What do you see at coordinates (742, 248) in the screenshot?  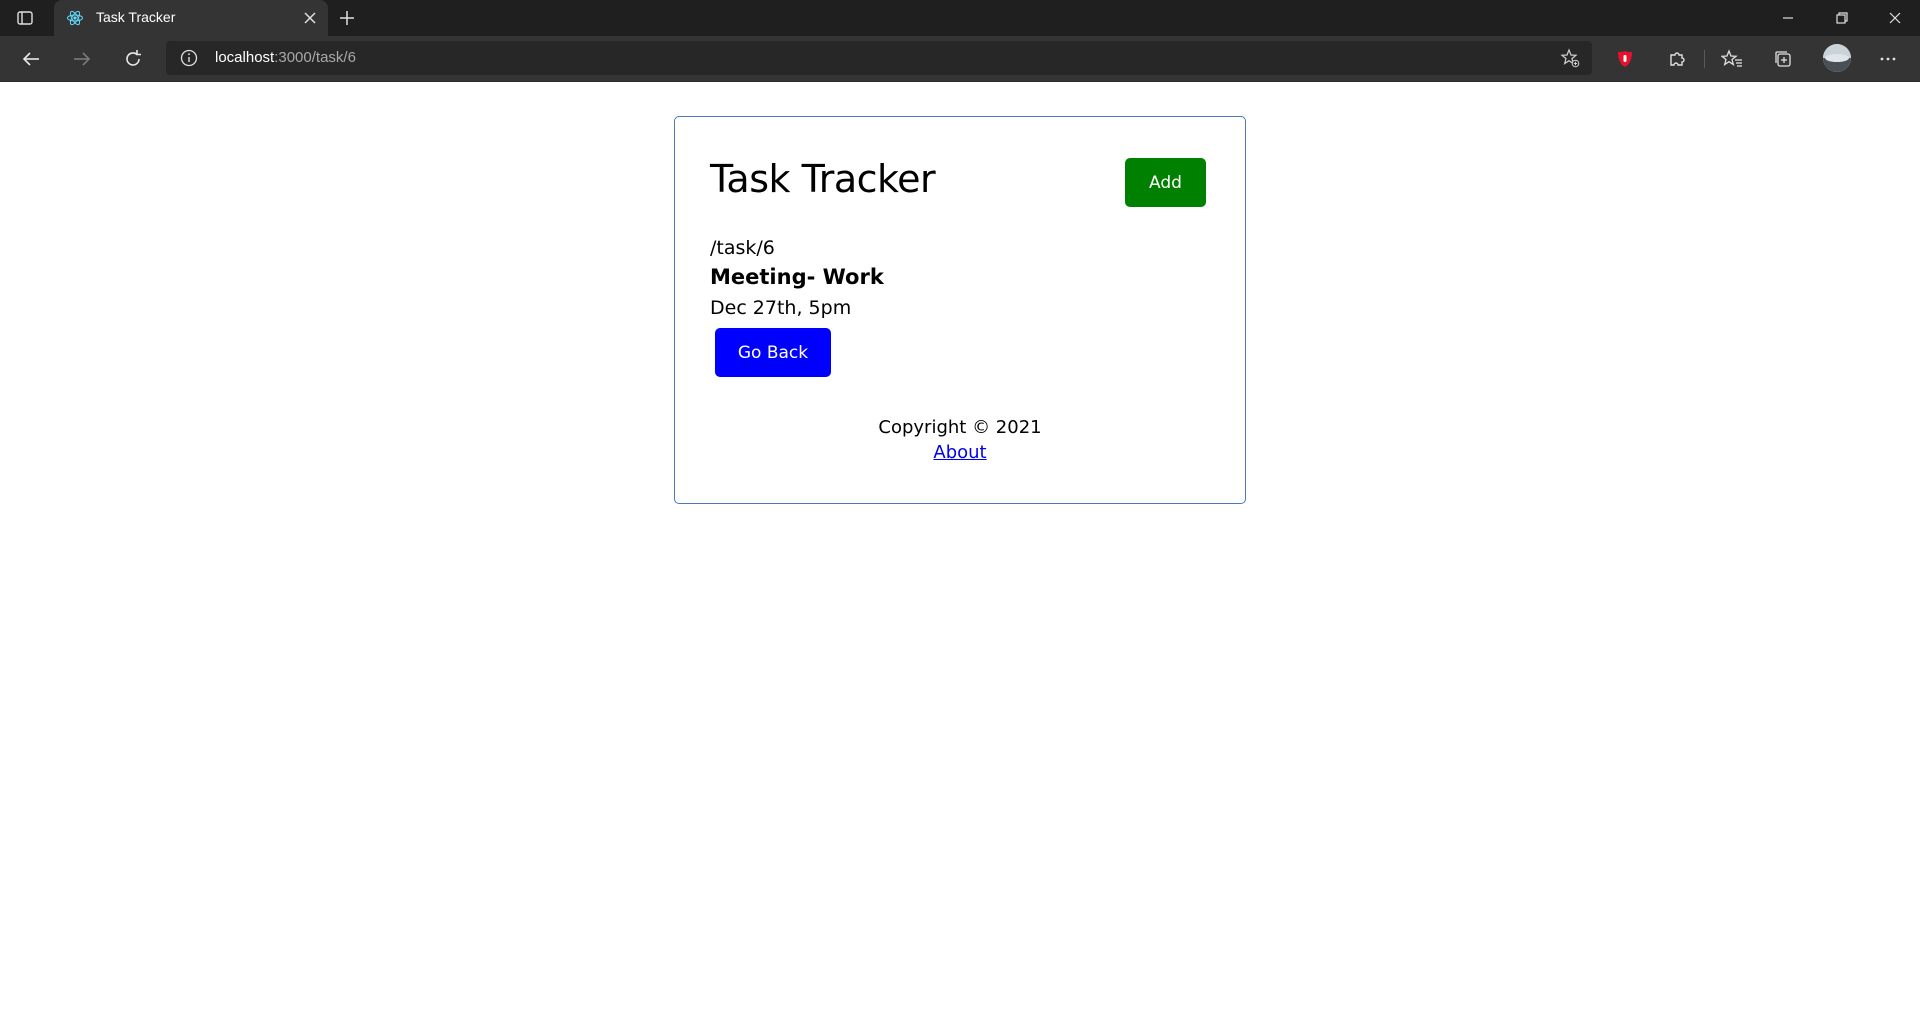 I see `task-path: /task/6` at bounding box center [742, 248].